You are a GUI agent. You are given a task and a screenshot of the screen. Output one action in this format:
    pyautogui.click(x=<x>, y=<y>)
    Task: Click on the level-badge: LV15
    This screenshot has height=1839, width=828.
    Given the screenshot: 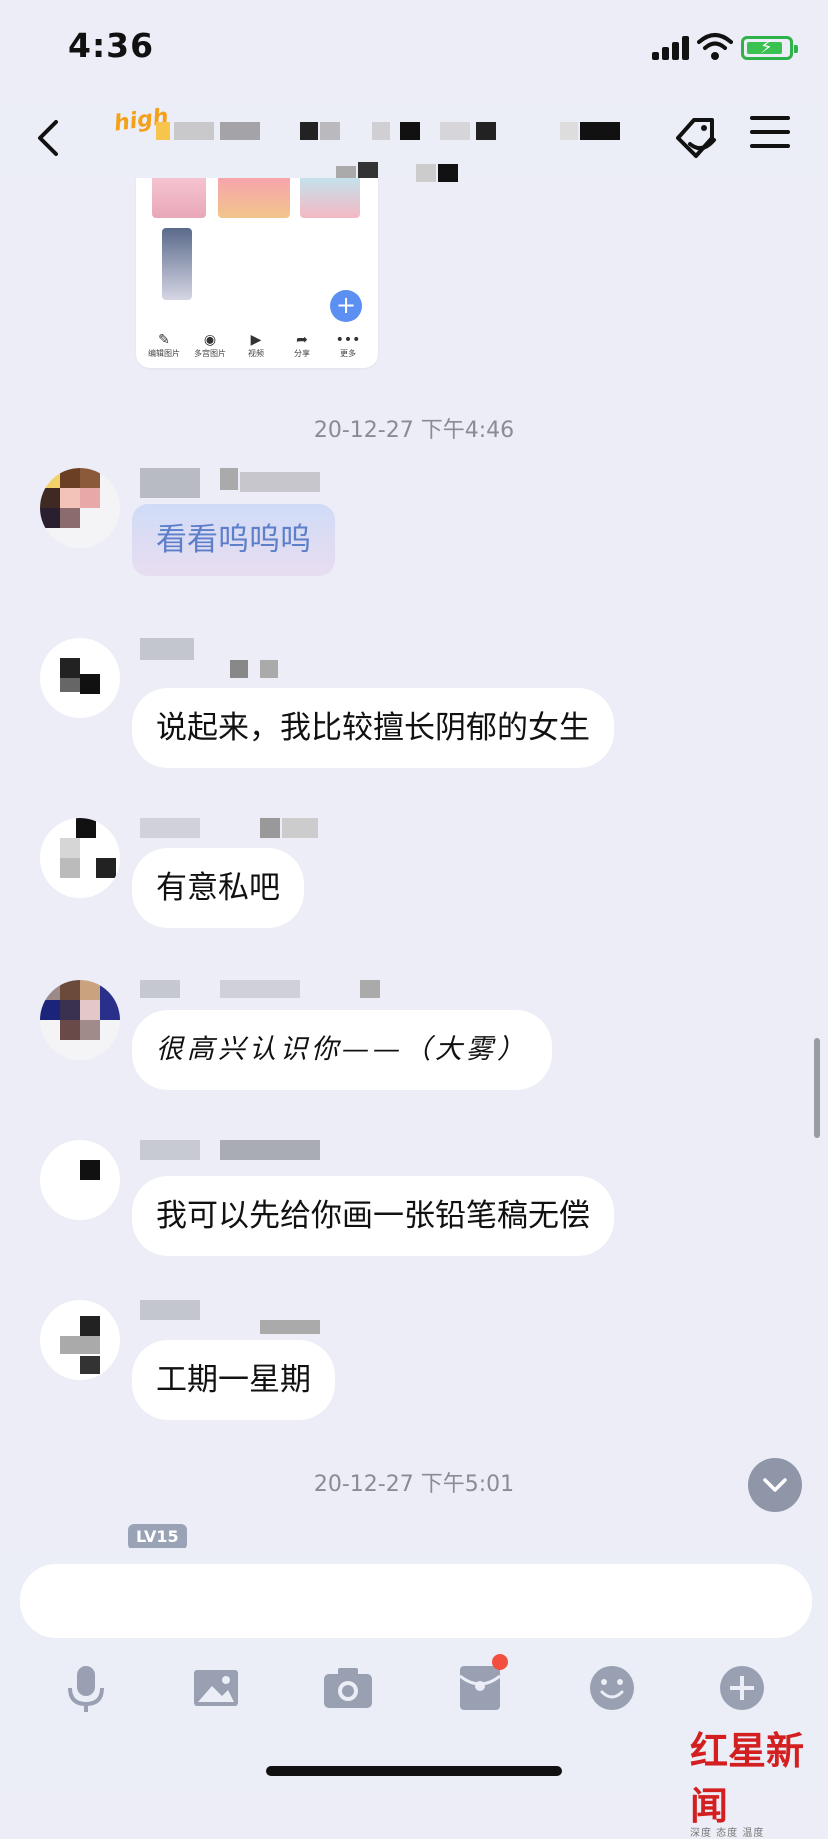 What is the action you would take?
    pyautogui.click(x=157, y=1537)
    